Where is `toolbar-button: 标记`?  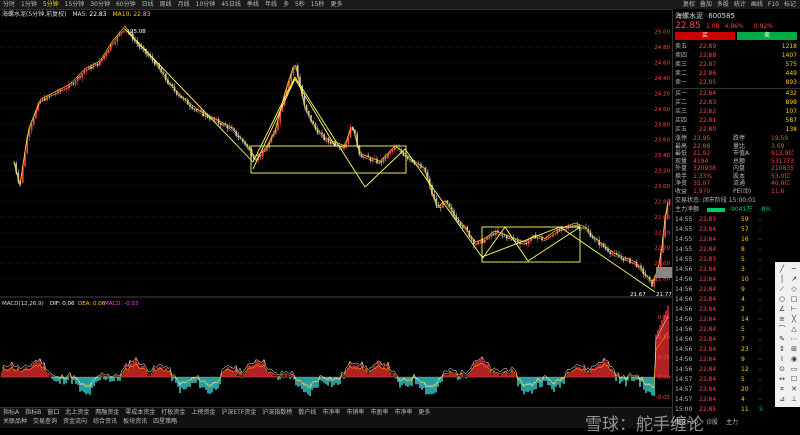
toolbar-button: 标记 is located at coordinates (790, 4).